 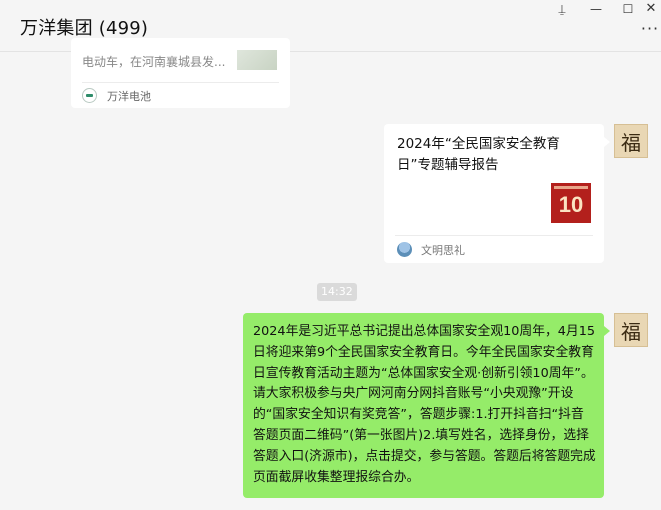 I want to click on link-card-thumbnail, so click(x=257, y=60).